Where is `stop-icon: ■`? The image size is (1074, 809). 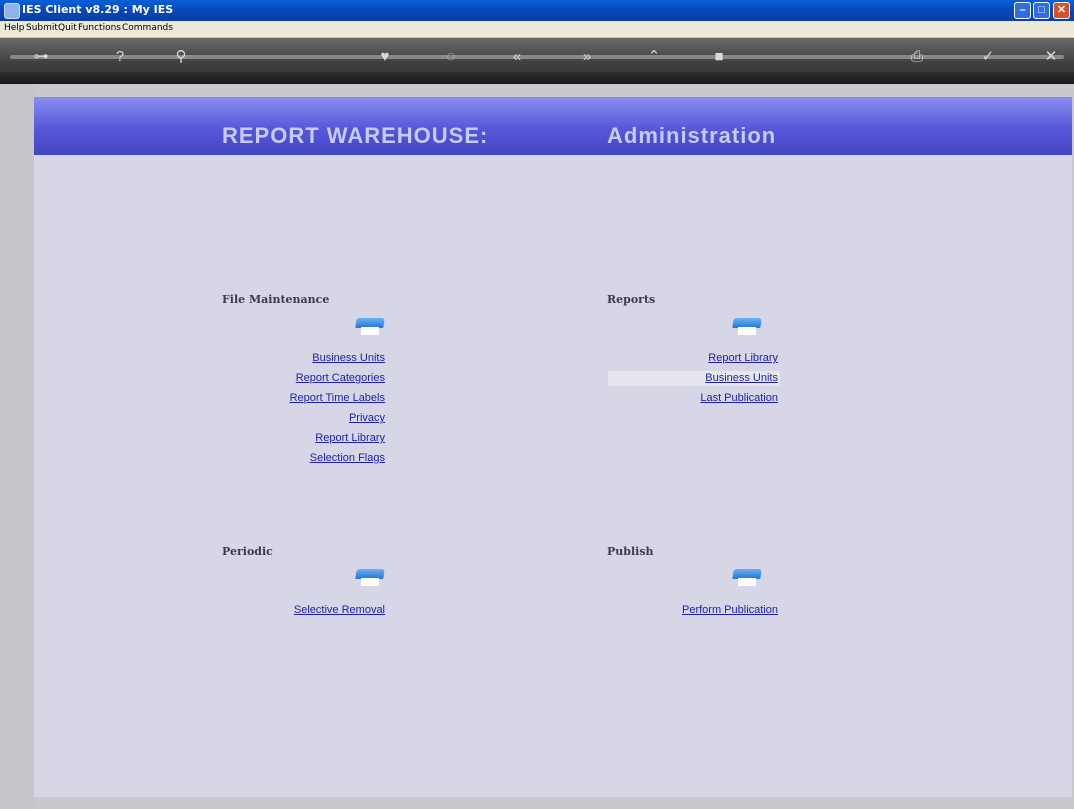 stop-icon: ■ is located at coordinates (719, 57).